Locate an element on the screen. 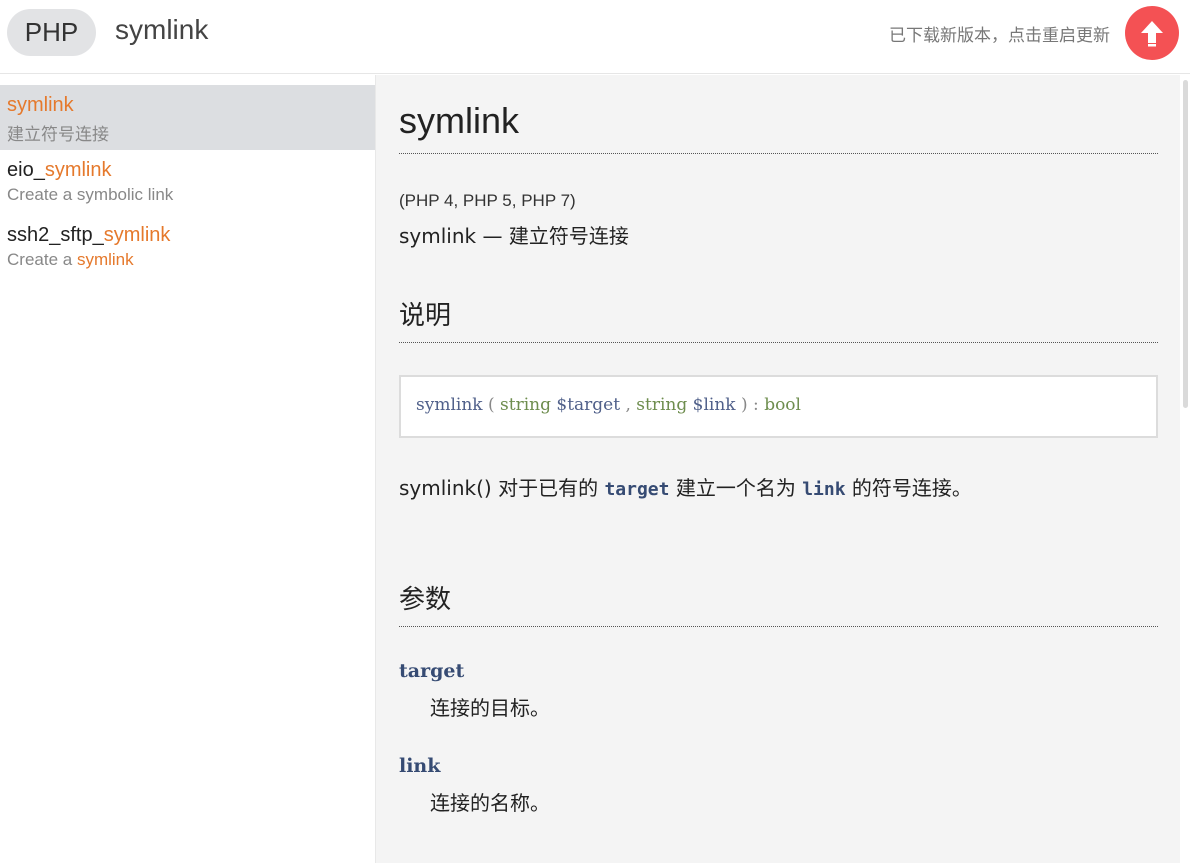 Image resolution: width=1190 pixels, height=863 pixels. param-name-link: link is located at coordinates (420, 766).